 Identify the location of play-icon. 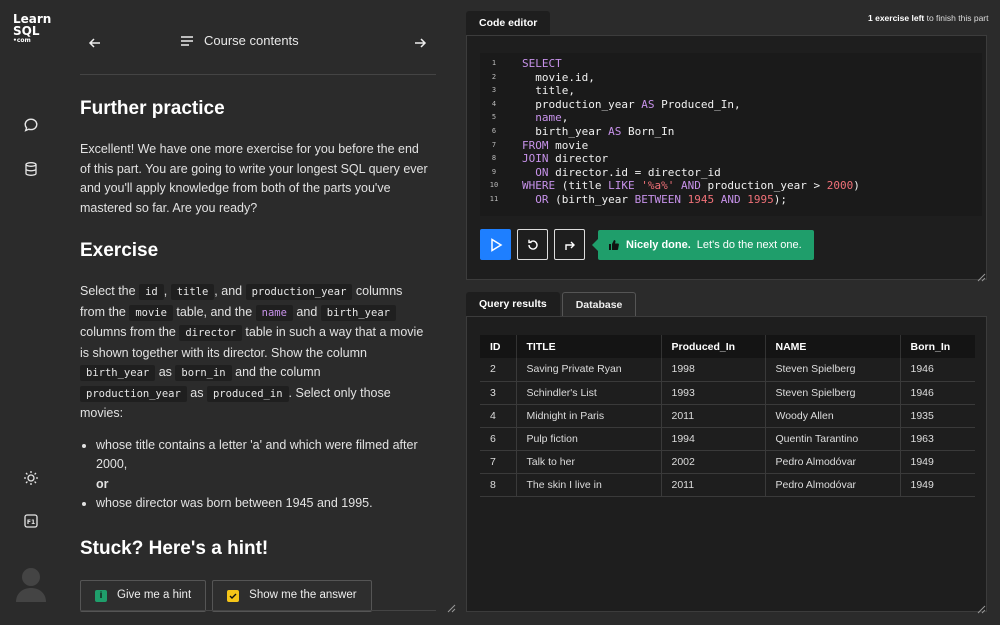
(496, 244).